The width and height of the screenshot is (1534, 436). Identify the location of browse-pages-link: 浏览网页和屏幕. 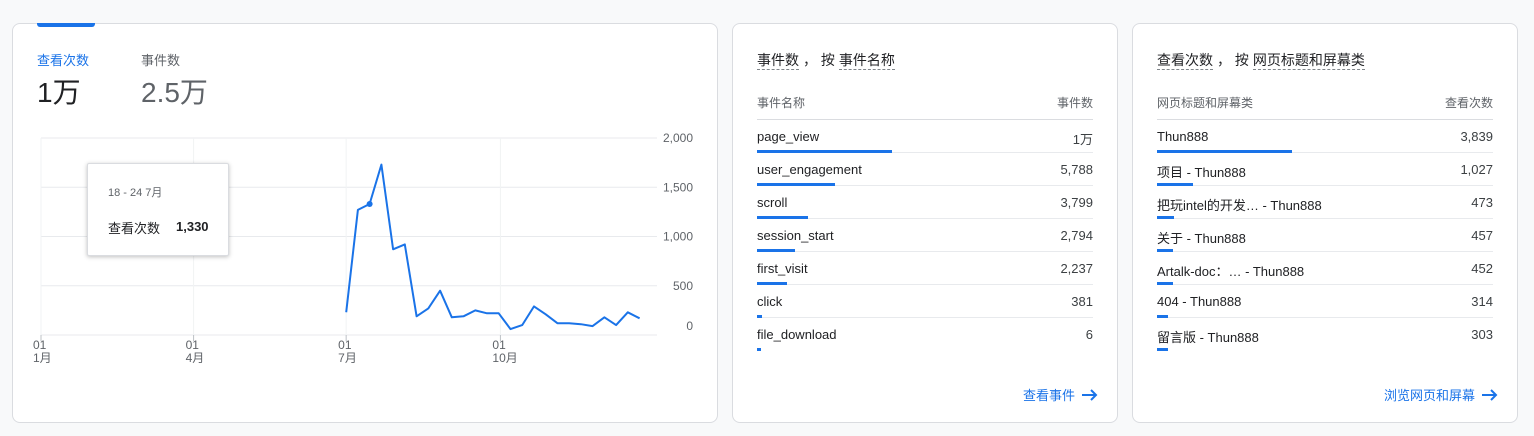
(1441, 394).